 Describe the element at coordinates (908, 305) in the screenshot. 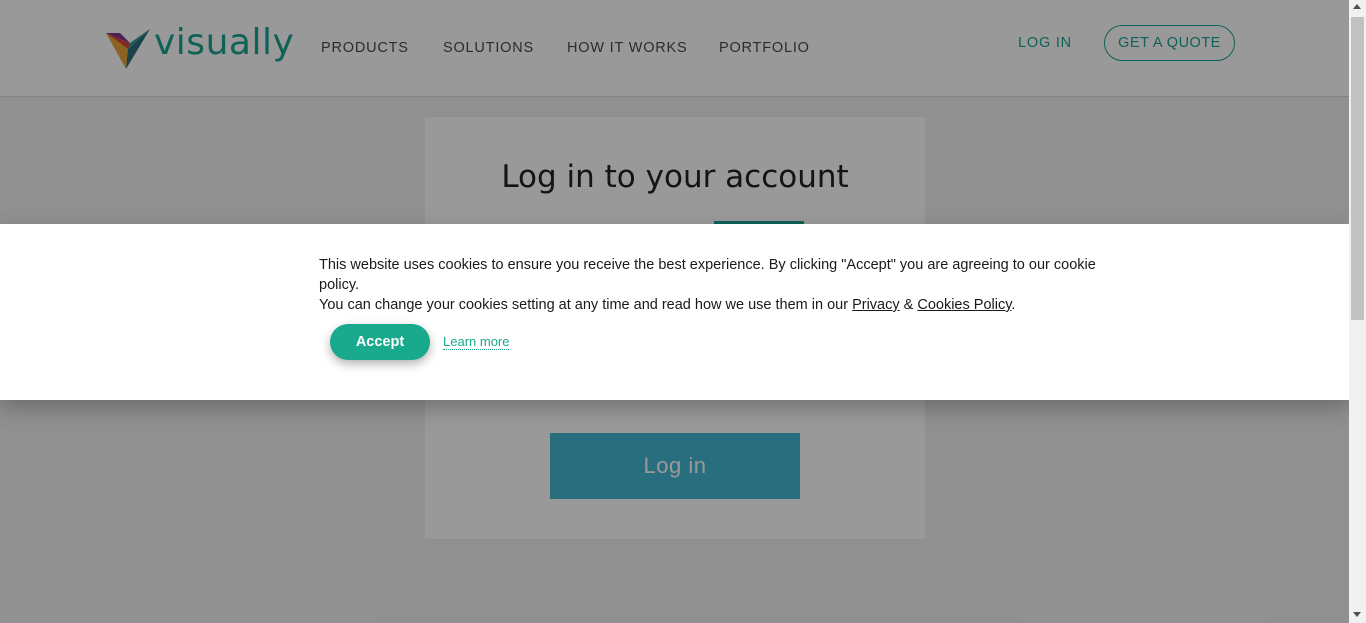

I see `cookie-ampersand: &` at that location.